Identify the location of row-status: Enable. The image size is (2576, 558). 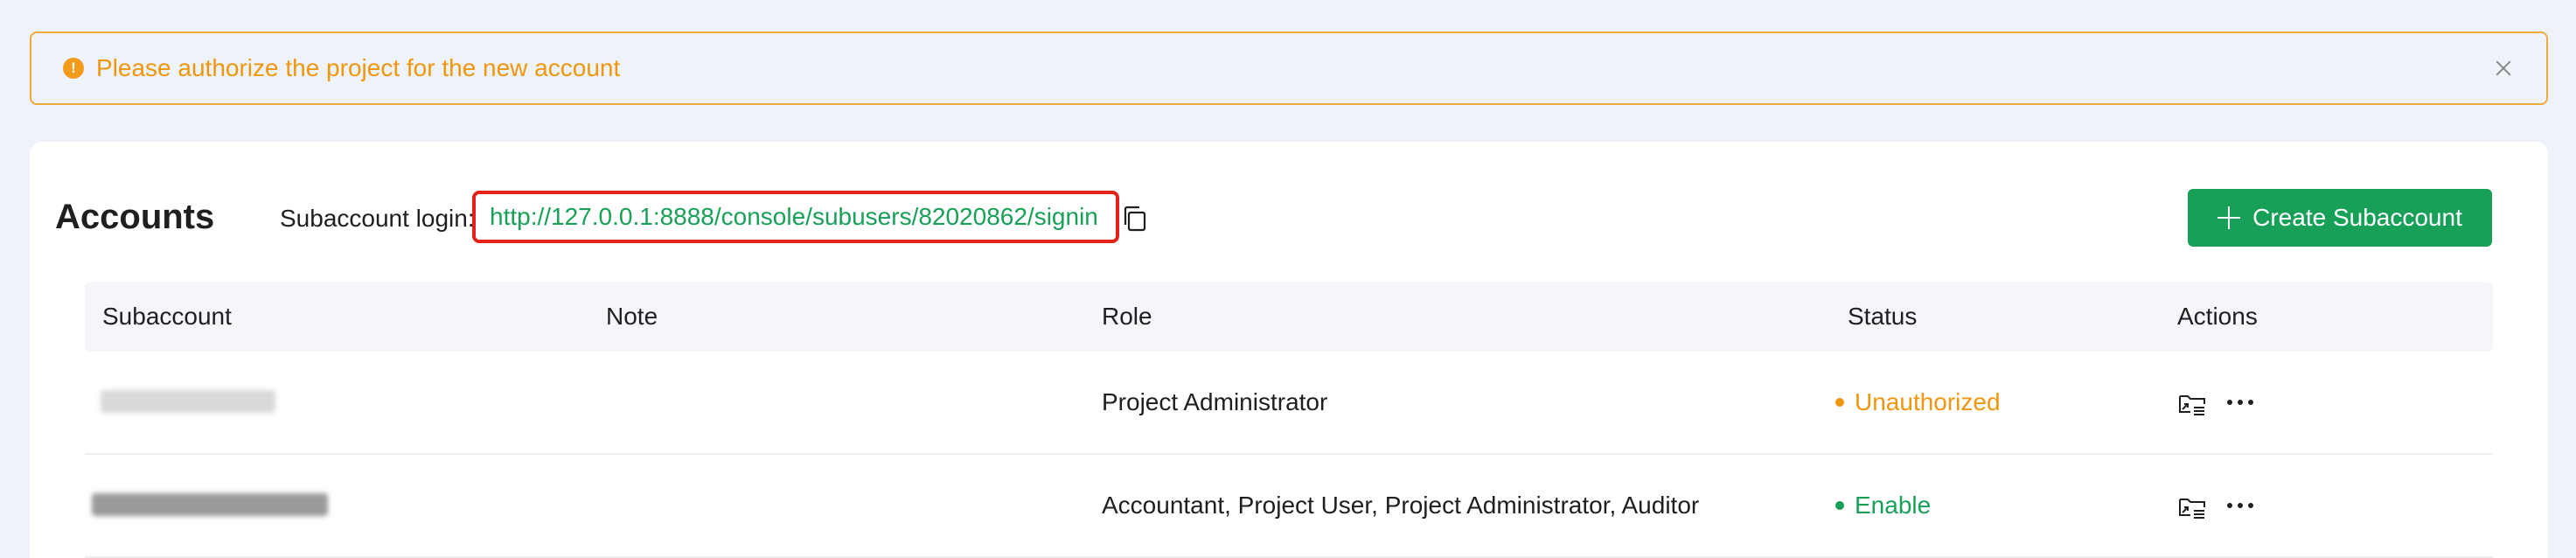
(1883, 505).